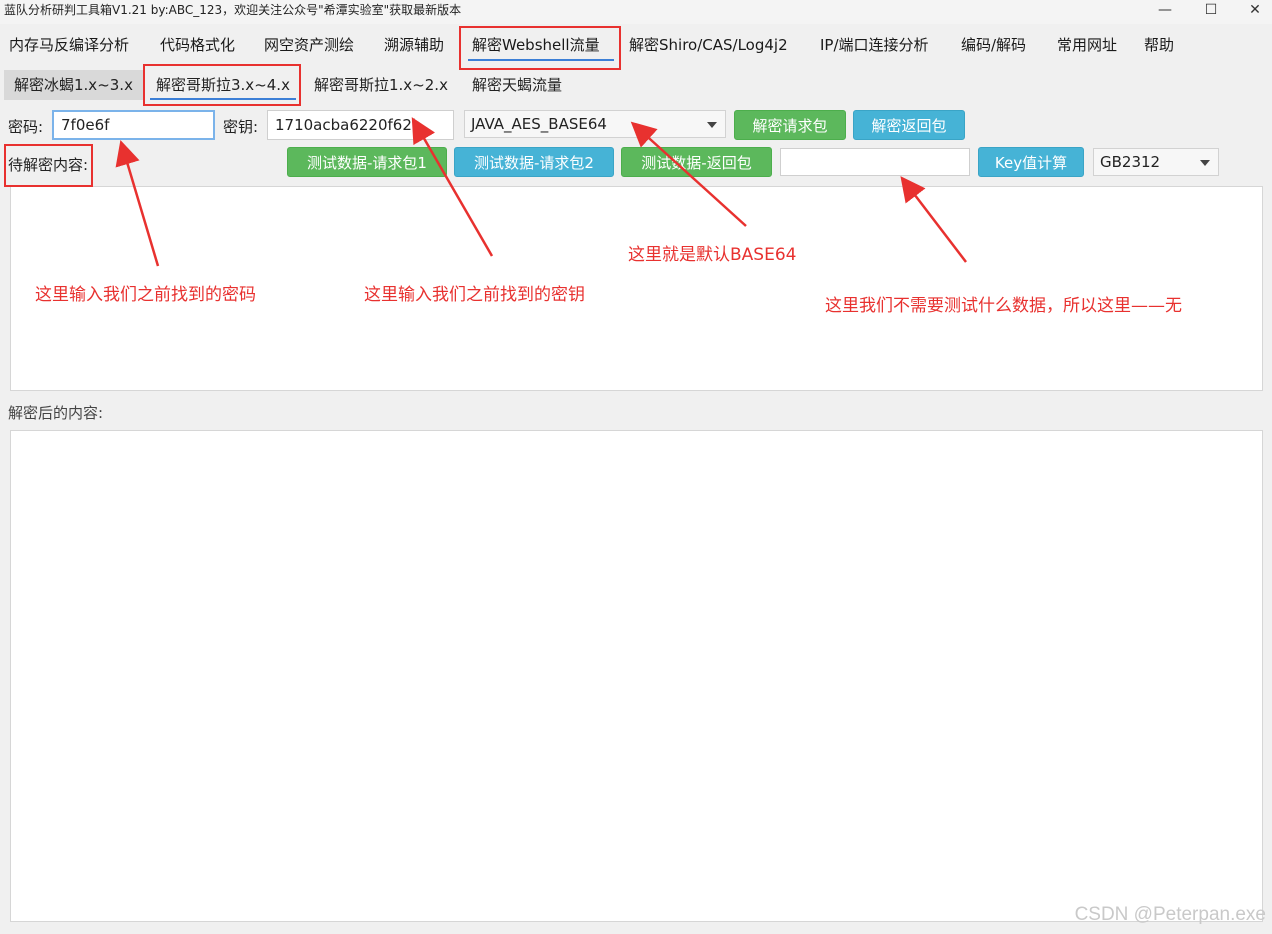 The width and height of the screenshot is (1272, 934). Describe the element at coordinates (536, 45) in the screenshot. I see `menu-decrypt-webshell: 解密Webshell流量` at that location.